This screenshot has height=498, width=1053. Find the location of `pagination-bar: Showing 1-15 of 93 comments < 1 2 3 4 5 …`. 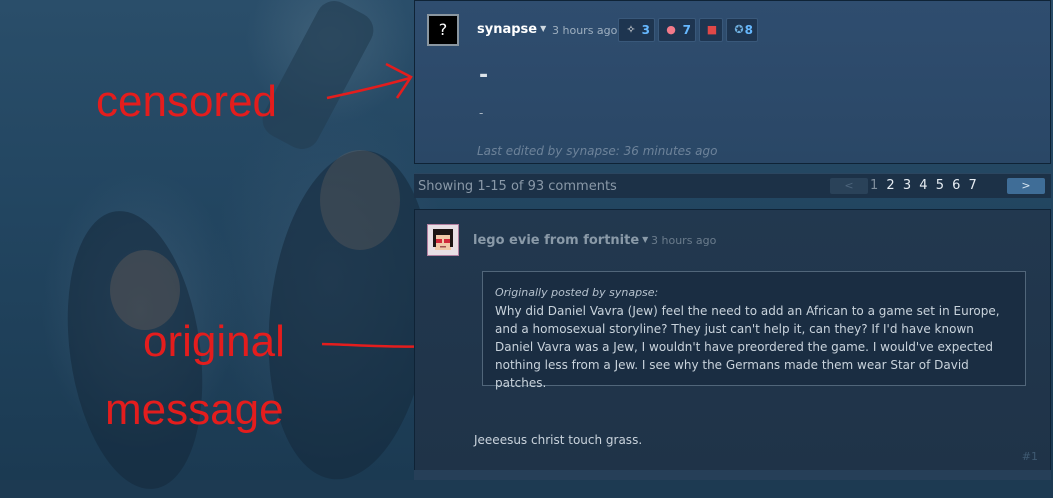

pagination-bar: Showing 1-15 of 93 comments < 1 2 3 4 5 … is located at coordinates (732, 185).